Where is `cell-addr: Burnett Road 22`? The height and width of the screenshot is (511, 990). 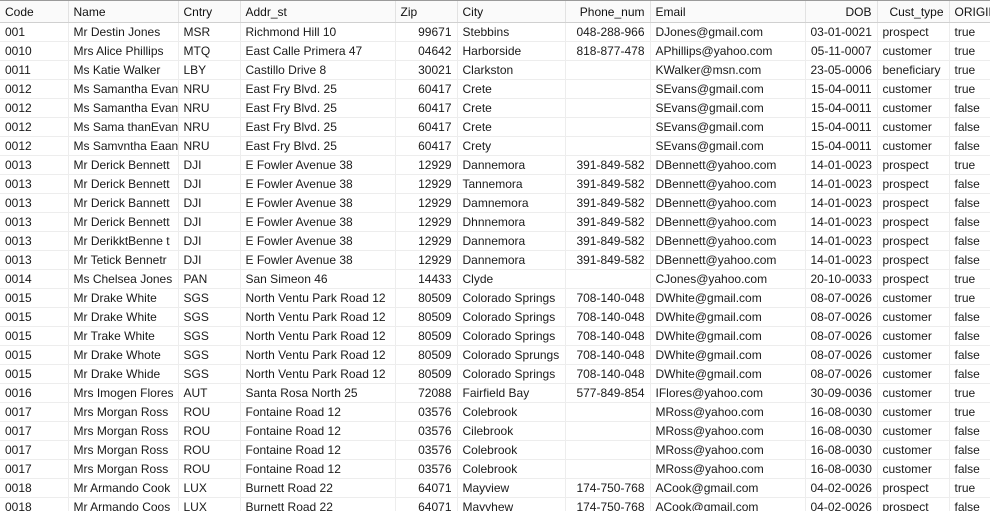 cell-addr: Burnett Road 22 is located at coordinates (318, 504).